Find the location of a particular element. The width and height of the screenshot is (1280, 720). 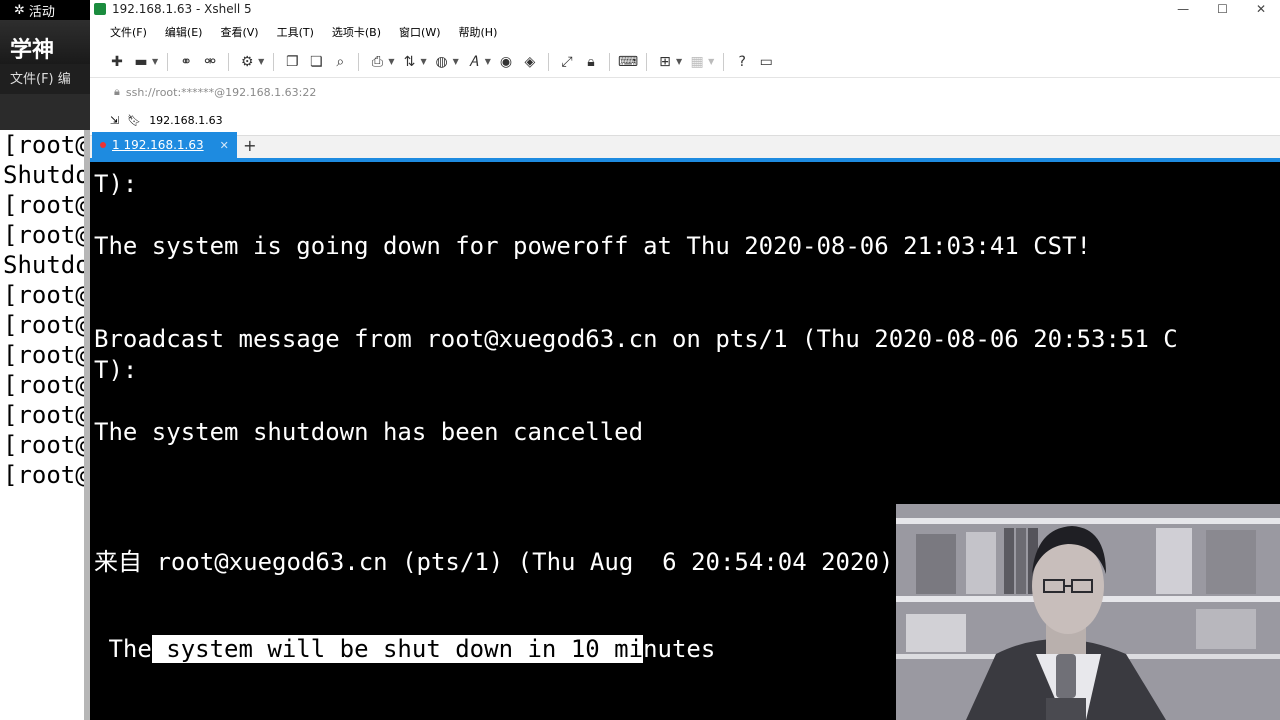

maximize-icon: ☐ is located at coordinates (1222, 9).